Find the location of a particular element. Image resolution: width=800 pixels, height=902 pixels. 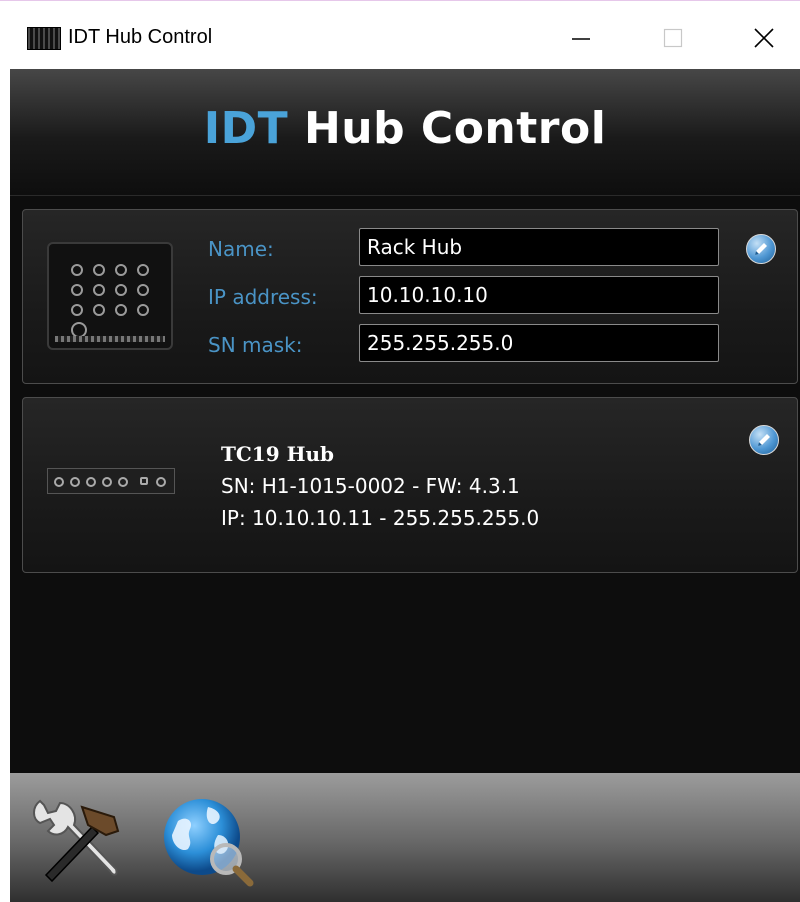

globe-search-icon is located at coordinates (209, 843).